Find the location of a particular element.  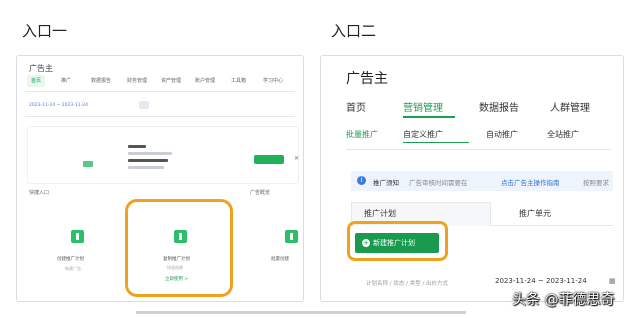

date-tag is located at coordinates (144, 105).